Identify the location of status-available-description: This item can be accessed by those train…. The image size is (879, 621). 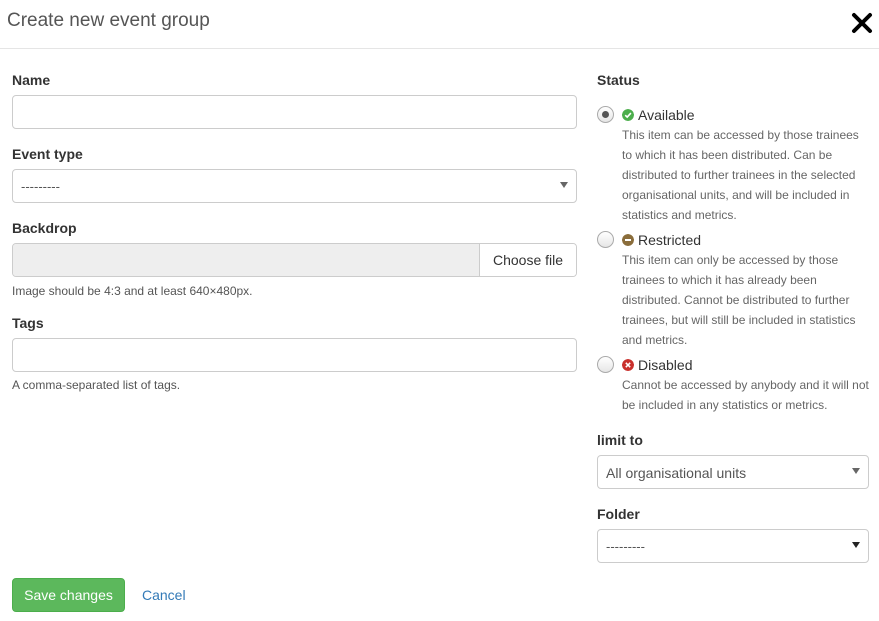
(740, 175).